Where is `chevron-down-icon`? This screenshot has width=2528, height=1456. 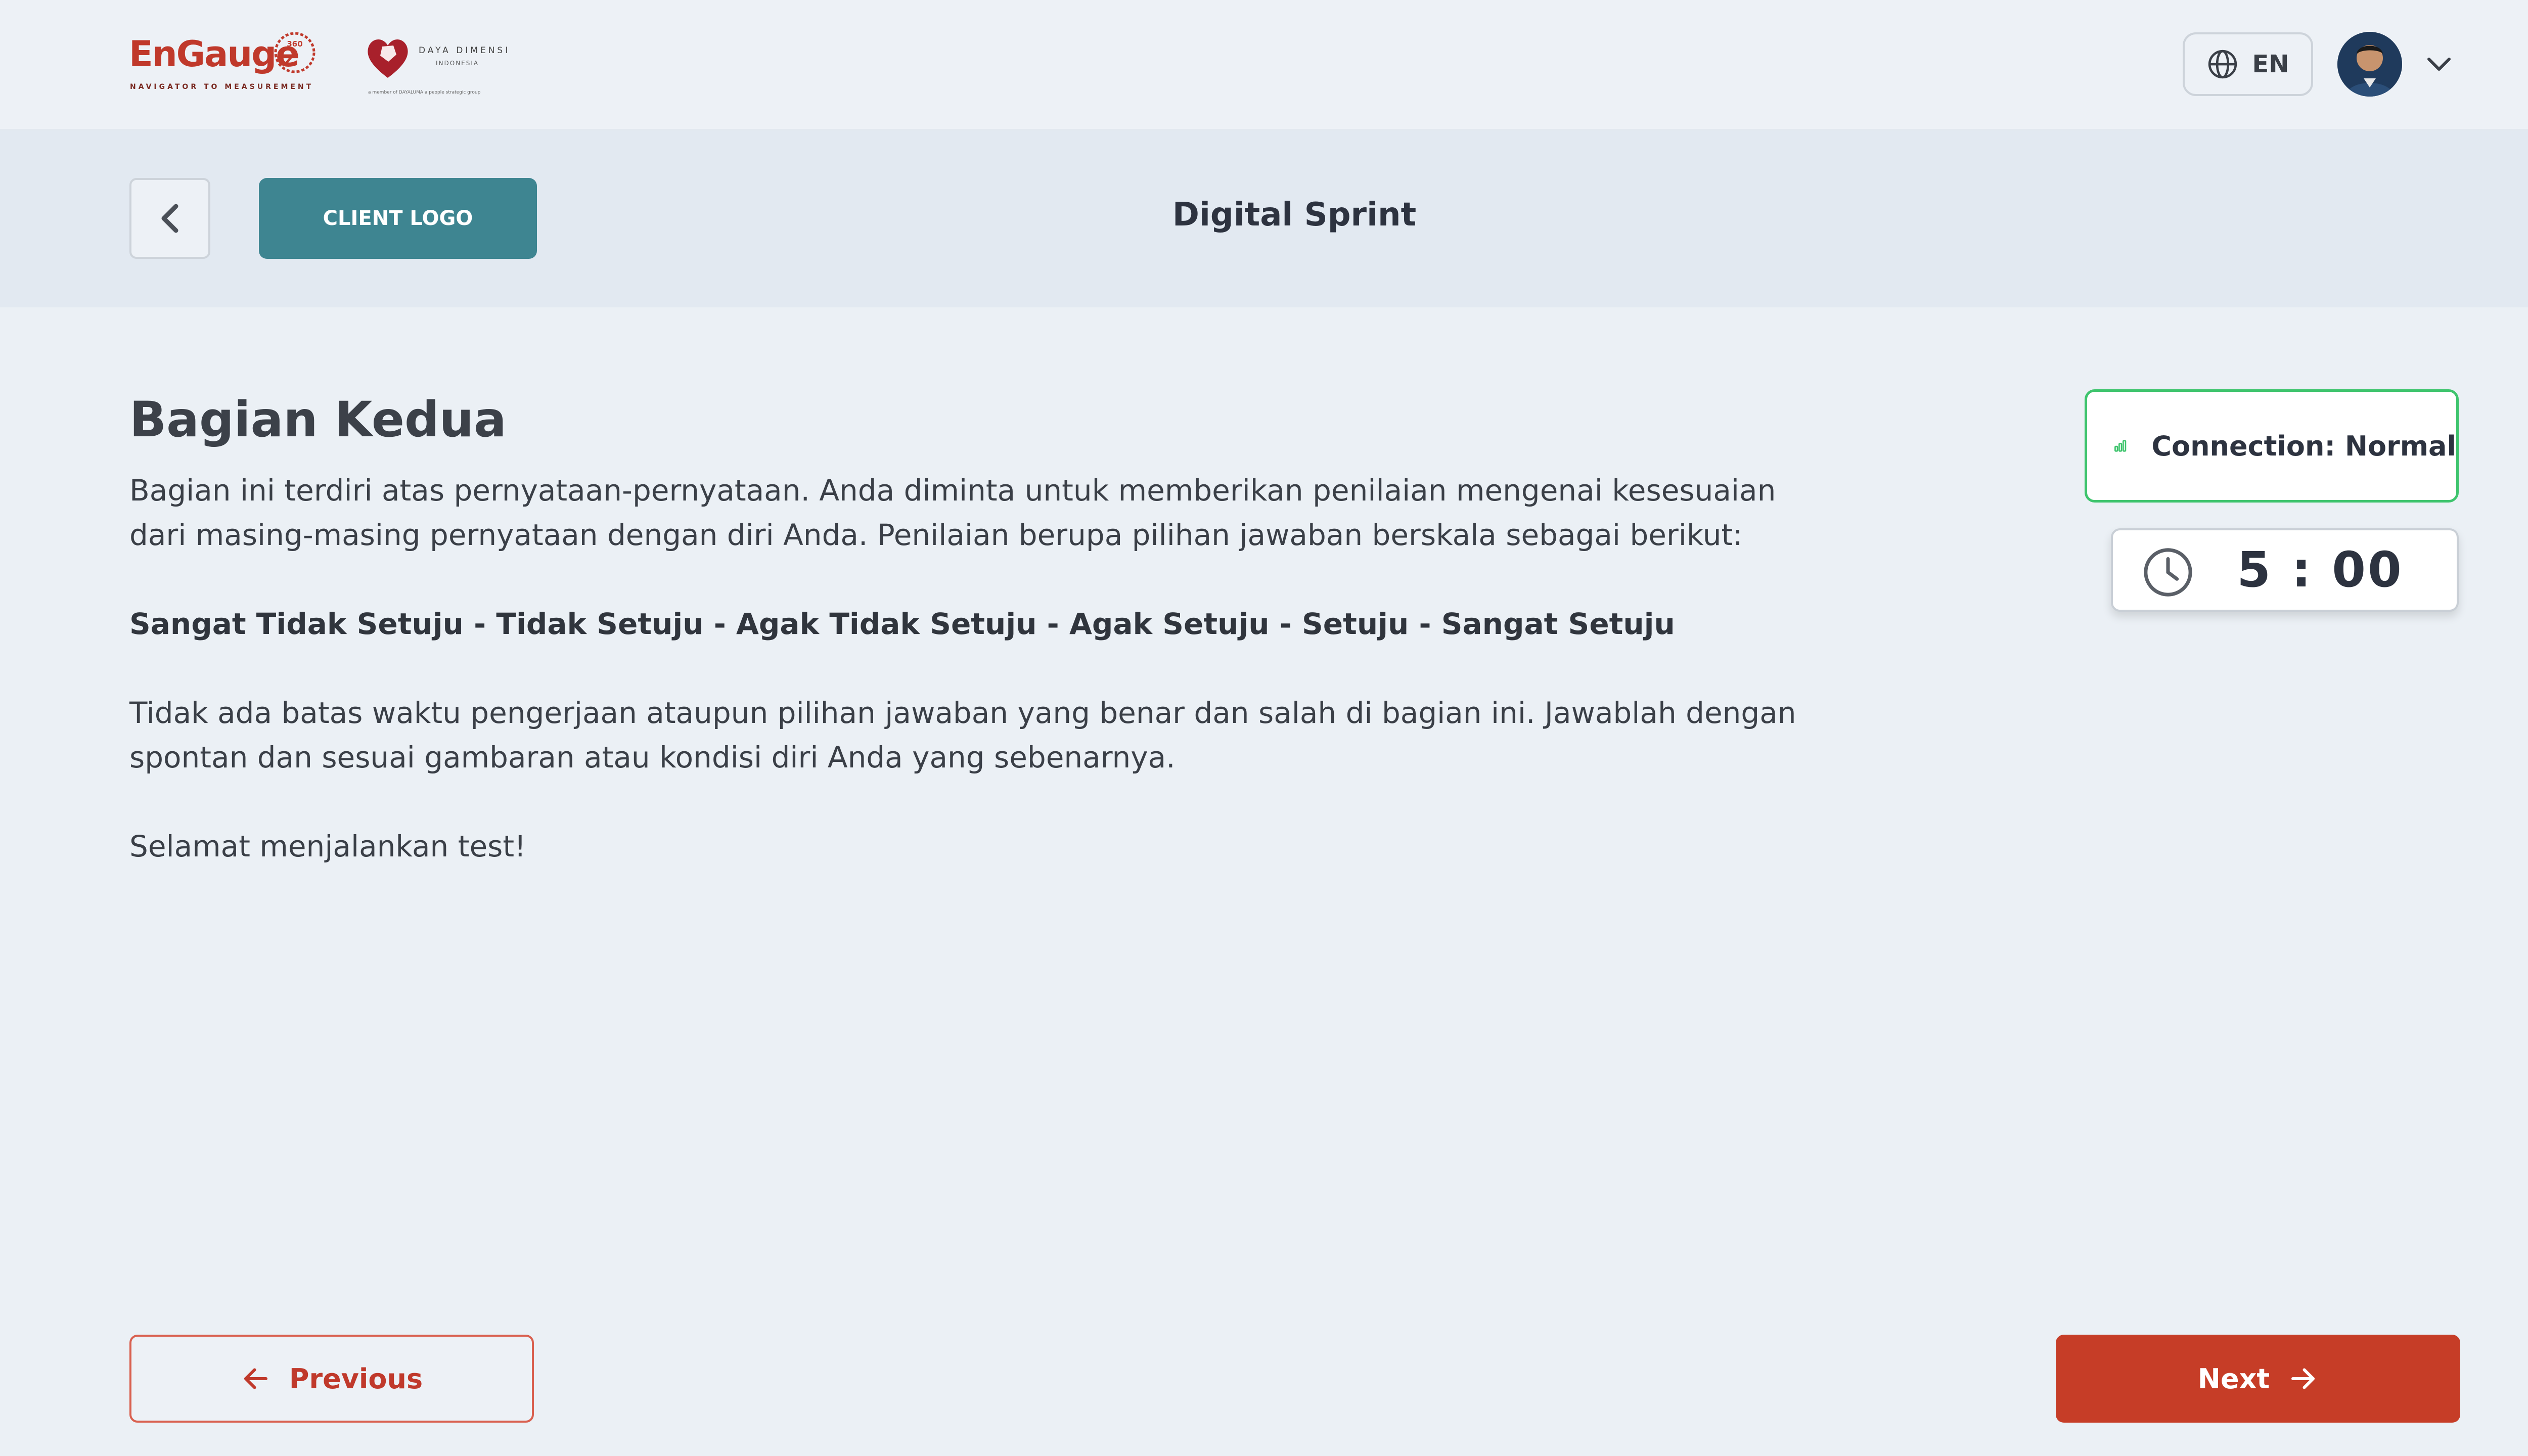 chevron-down-icon is located at coordinates (2439, 64).